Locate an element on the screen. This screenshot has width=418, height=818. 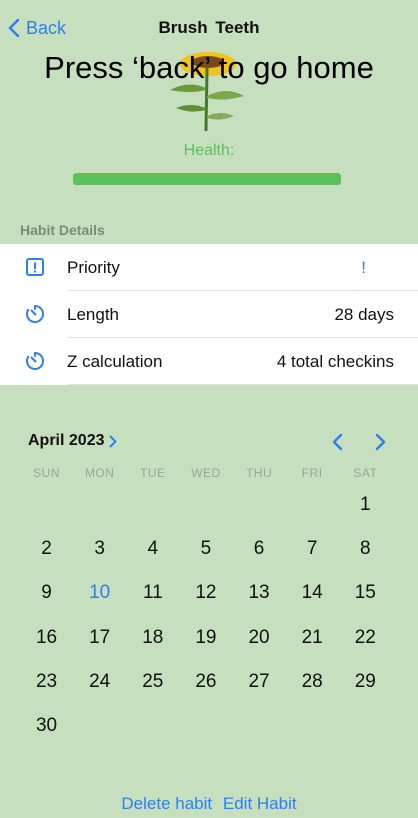
calendar-day: 1 is located at coordinates (365, 505).